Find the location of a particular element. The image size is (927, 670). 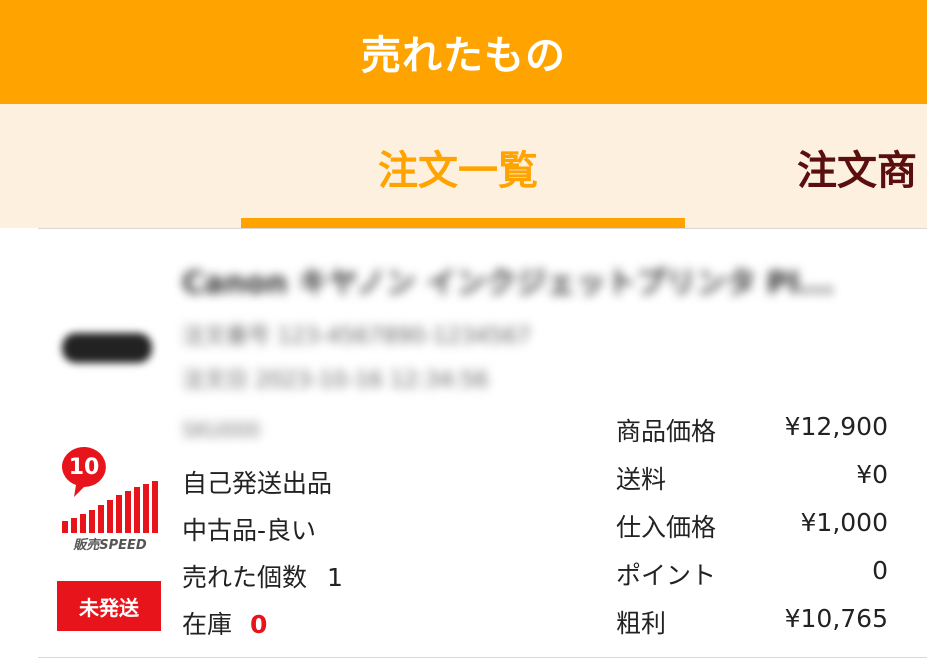

price-label-cost: 仕入価格 is located at coordinates (666, 527).